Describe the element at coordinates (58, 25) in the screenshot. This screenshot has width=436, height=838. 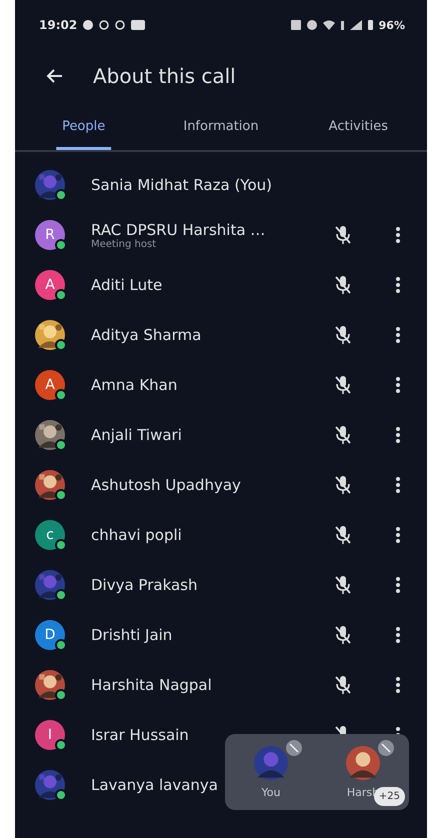
I see `status-time: 19:02` at that location.